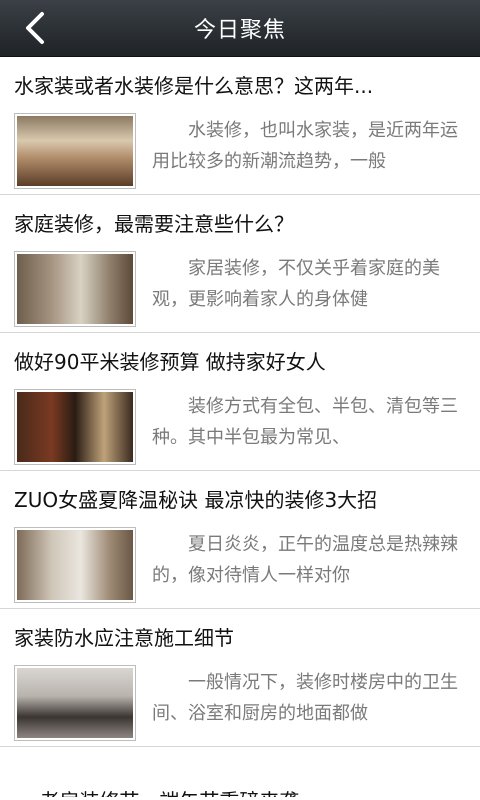 Image resolution: width=480 pixels, height=800 pixels. I want to click on article-title: 老房装修节 端午节重磅来袭, so click(169, 793).